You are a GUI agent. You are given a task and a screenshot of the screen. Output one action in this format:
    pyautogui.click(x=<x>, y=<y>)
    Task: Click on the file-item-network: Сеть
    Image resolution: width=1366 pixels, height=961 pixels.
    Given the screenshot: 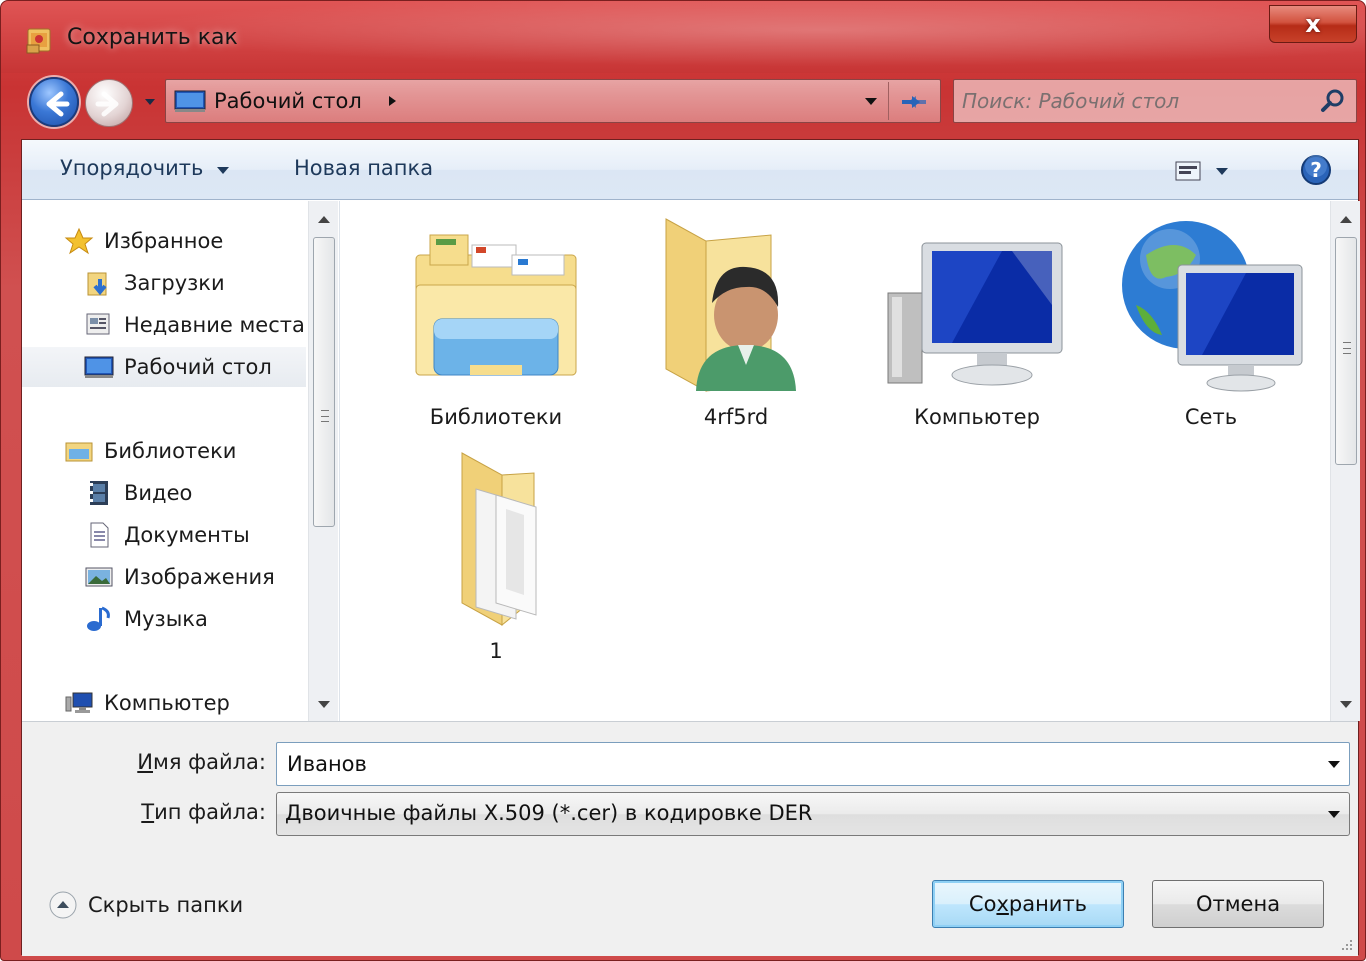 What is the action you would take?
    pyautogui.click(x=1211, y=322)
    